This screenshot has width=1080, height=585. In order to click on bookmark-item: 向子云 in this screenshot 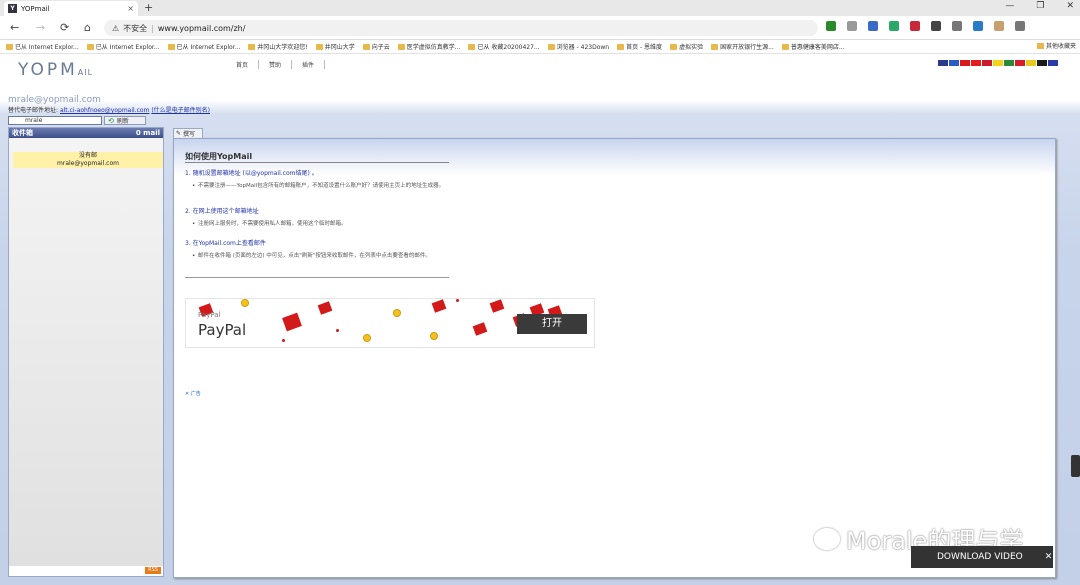, I will do `click(376, 46)`.